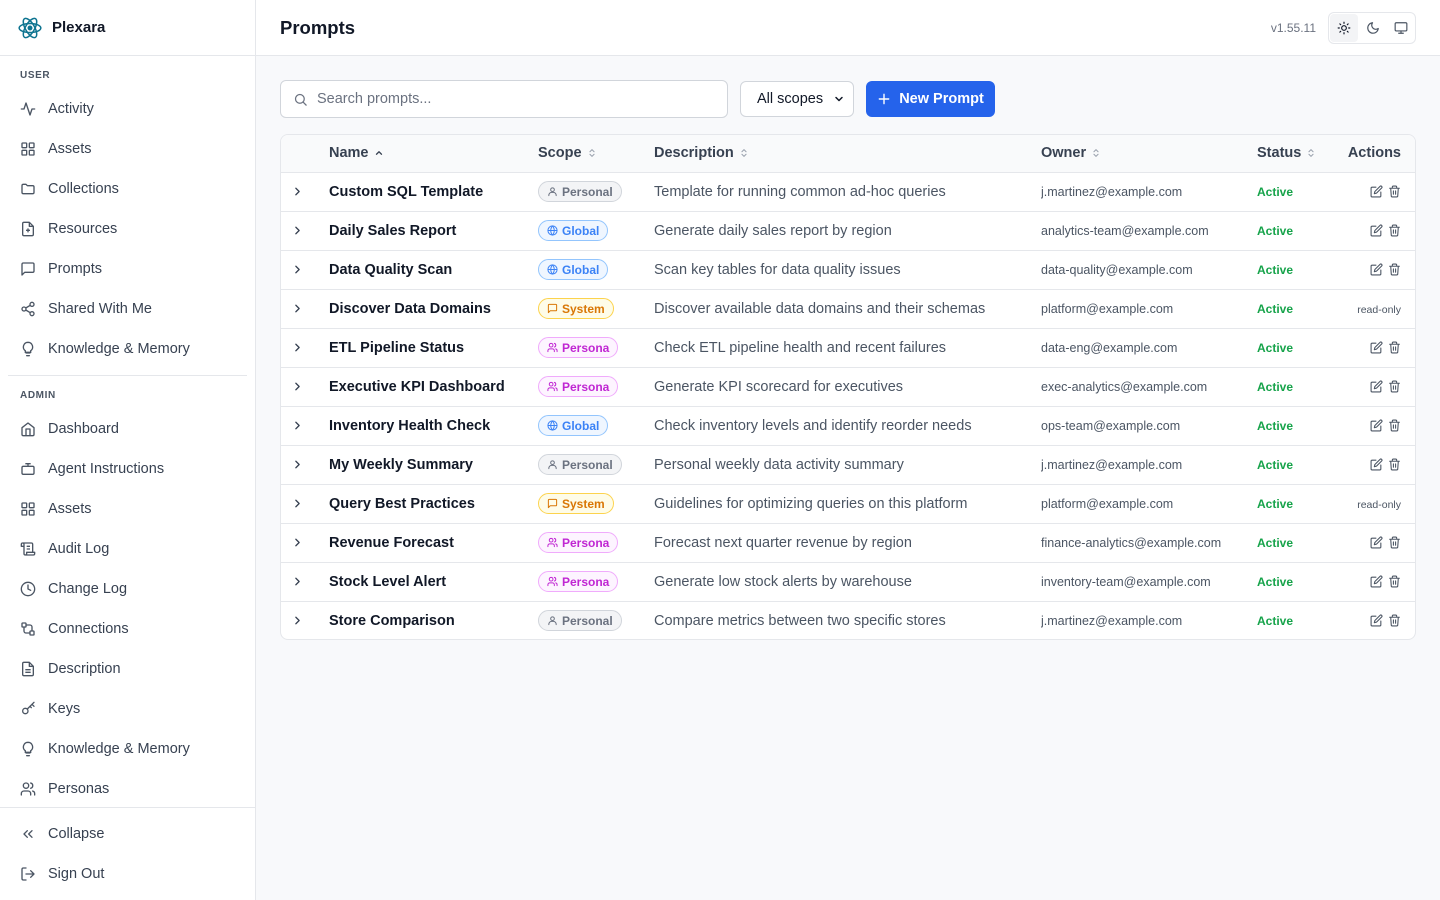  I want to click on sidebar-item-assets: Assets, so click(127, 149).